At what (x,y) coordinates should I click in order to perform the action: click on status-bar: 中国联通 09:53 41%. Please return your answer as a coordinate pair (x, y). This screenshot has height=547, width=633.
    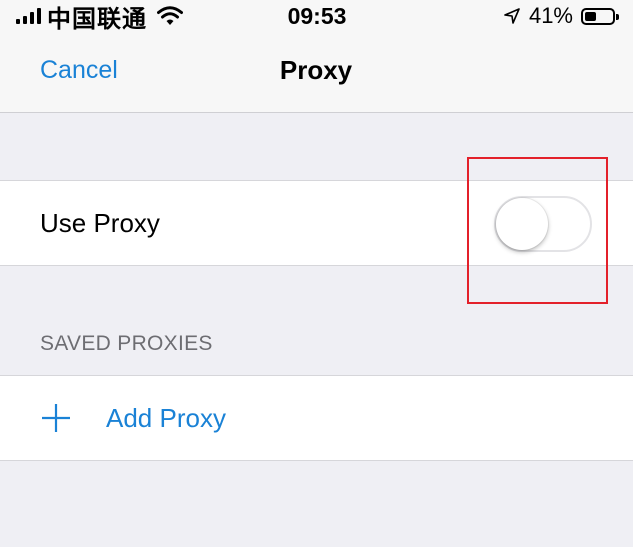
    Looking at the image, I should click on (316, 24).